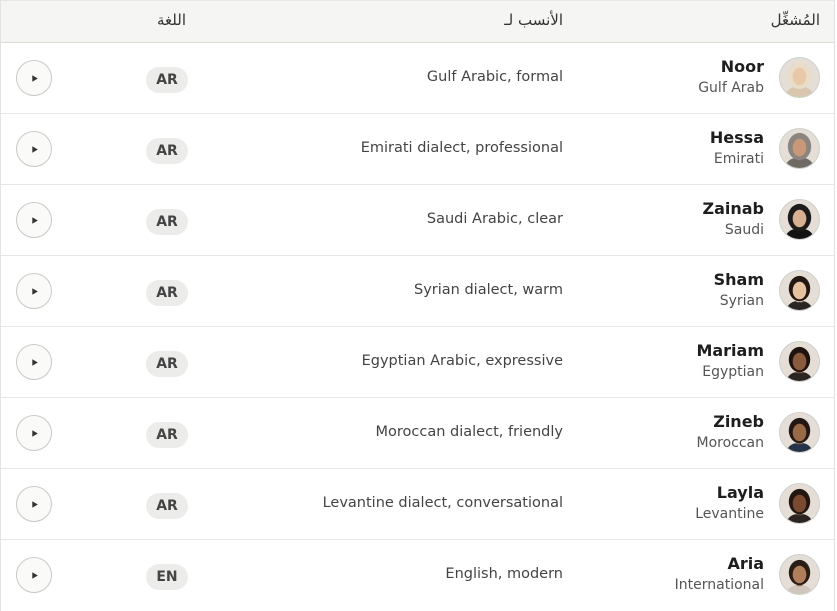  Describe the element at coordinates (738, 421) in the screenshot. I see `operator-name: Zineb` at that location.